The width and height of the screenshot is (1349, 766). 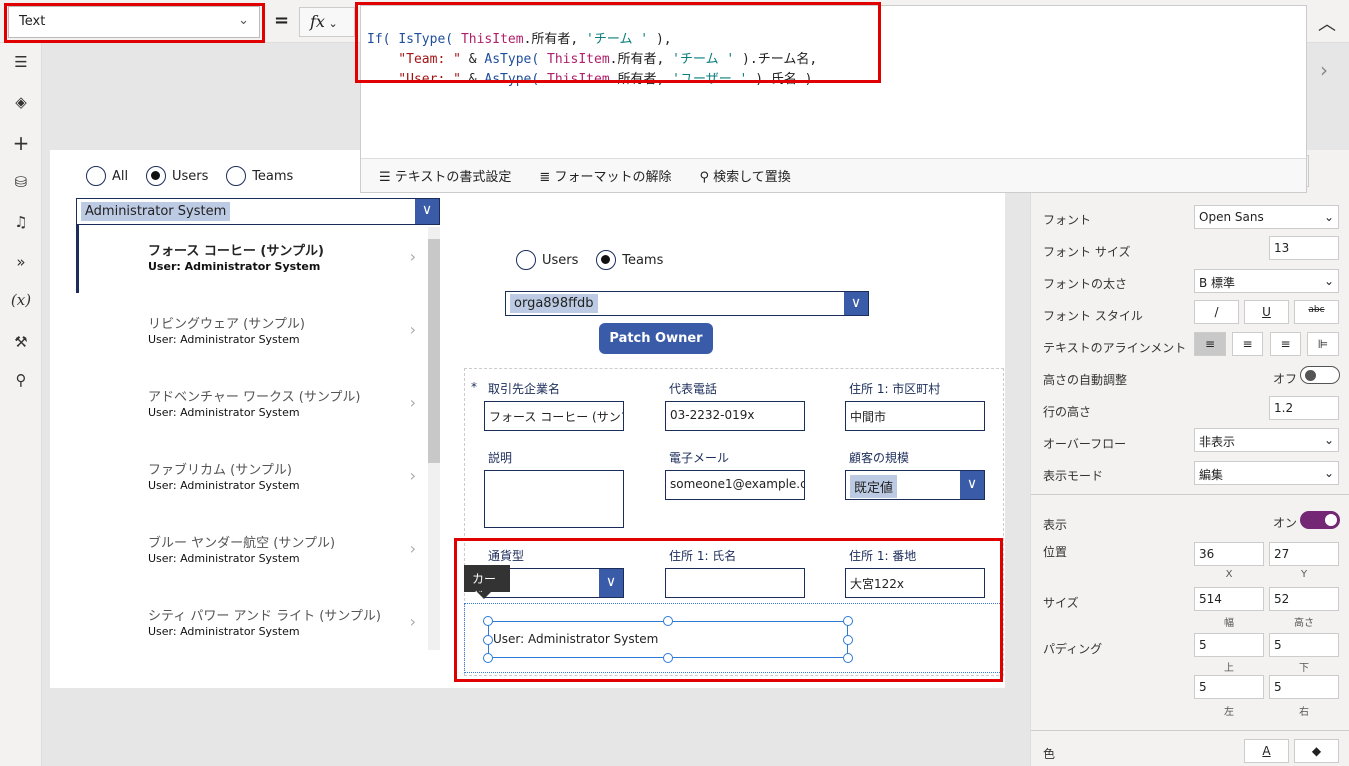 What do you see at coordinates (915, 416) in the screenshot?
I see `city-input: 中間市` at bounding box center [915, 416].